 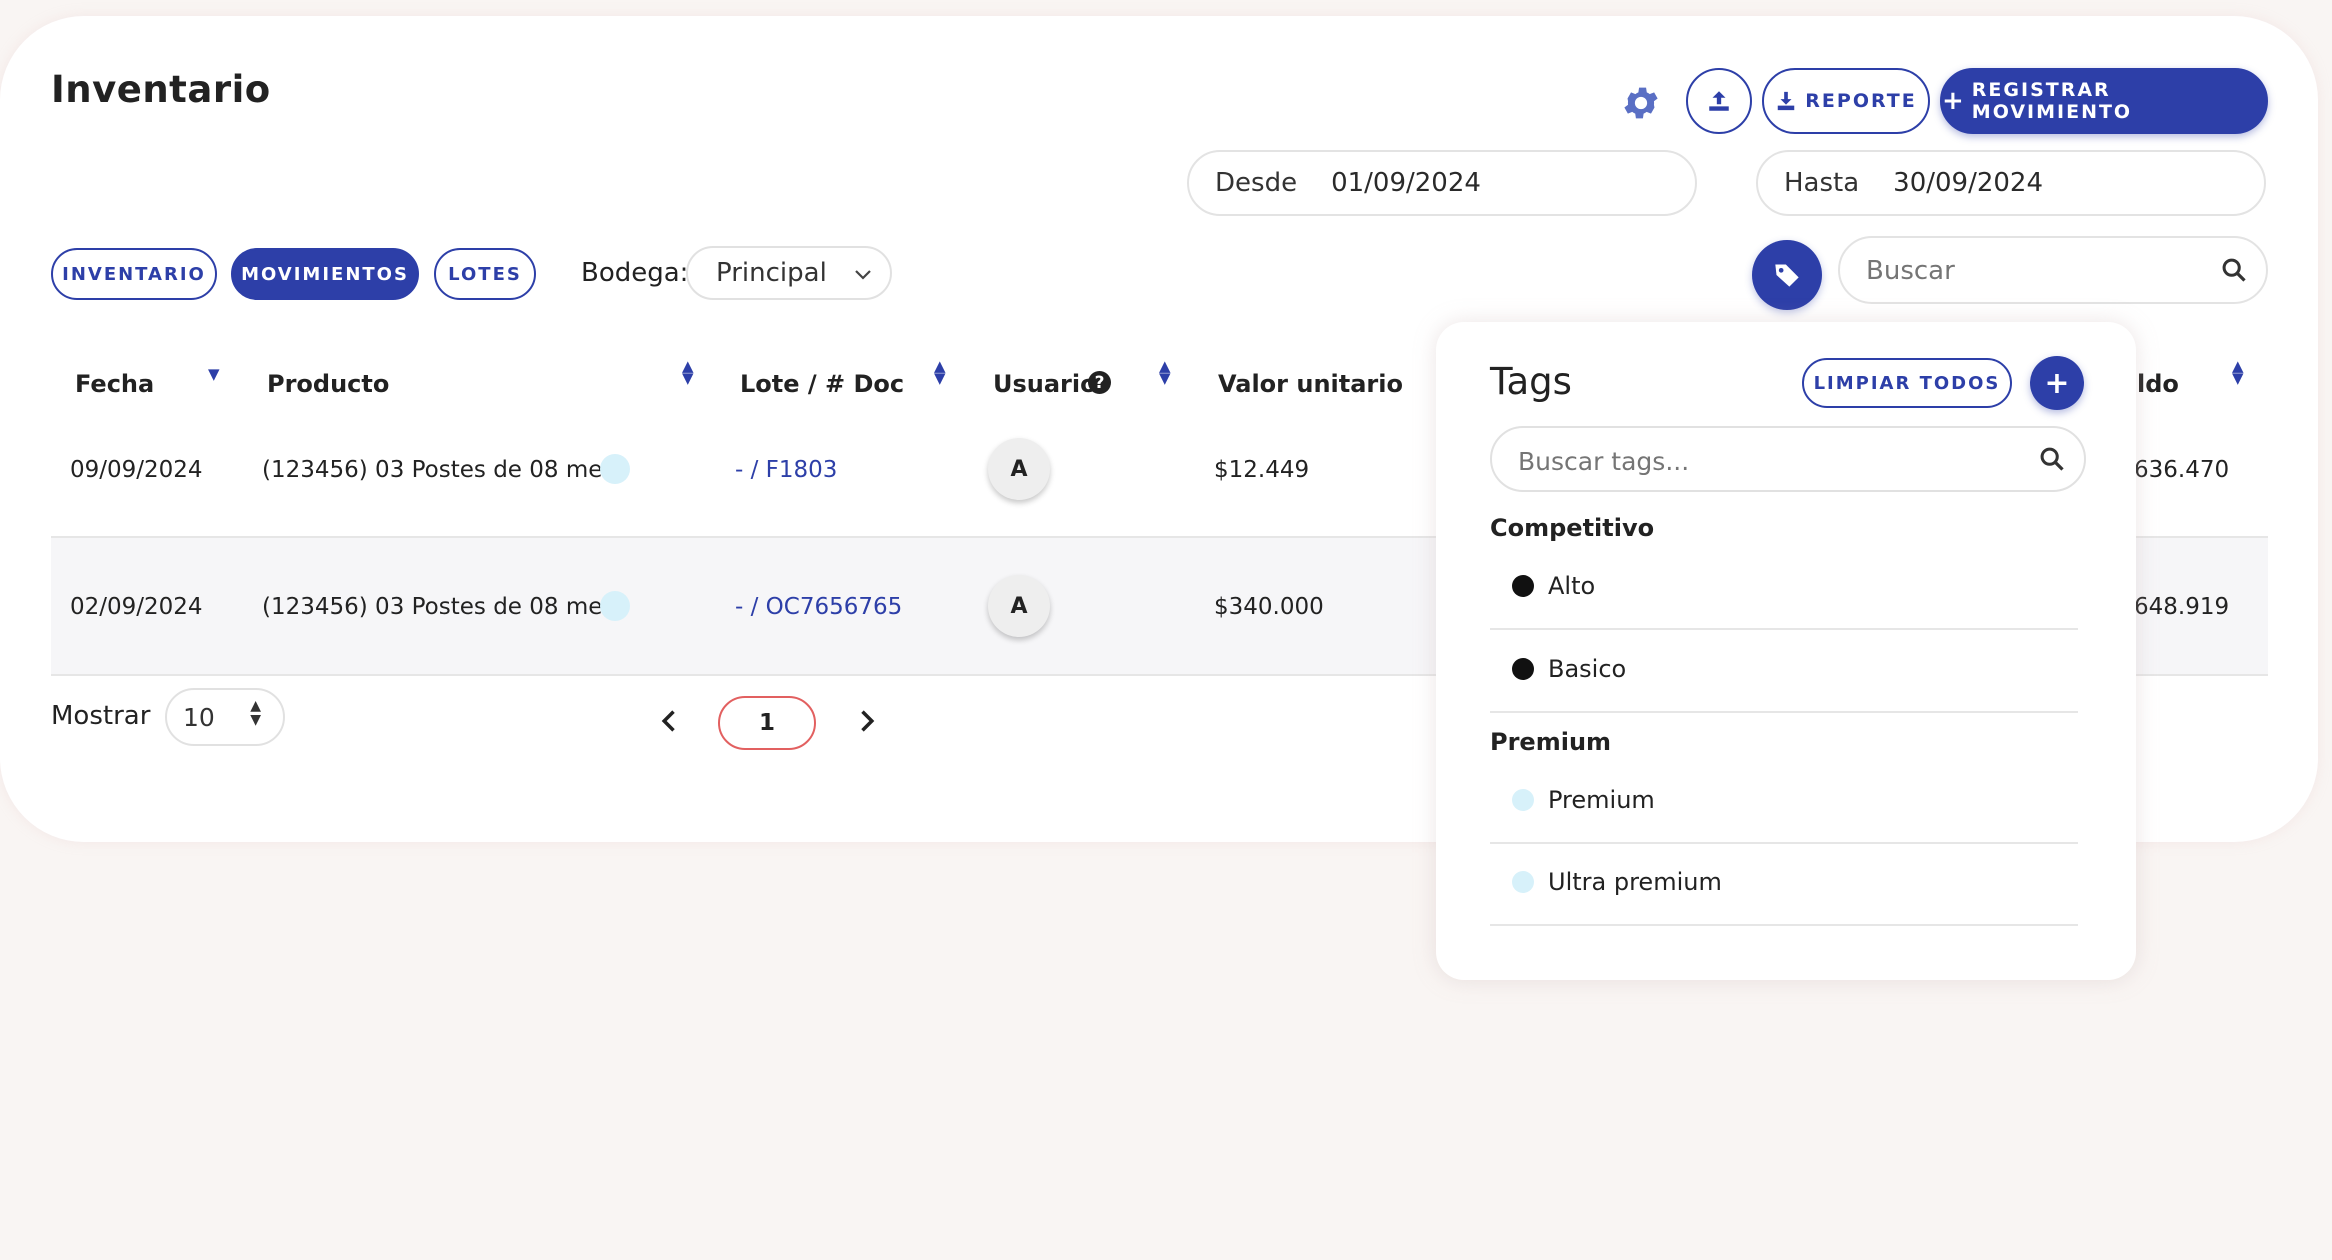 I want to click on date-to-field: Hasta 30/09/2024, so click(x=2011, y=183).